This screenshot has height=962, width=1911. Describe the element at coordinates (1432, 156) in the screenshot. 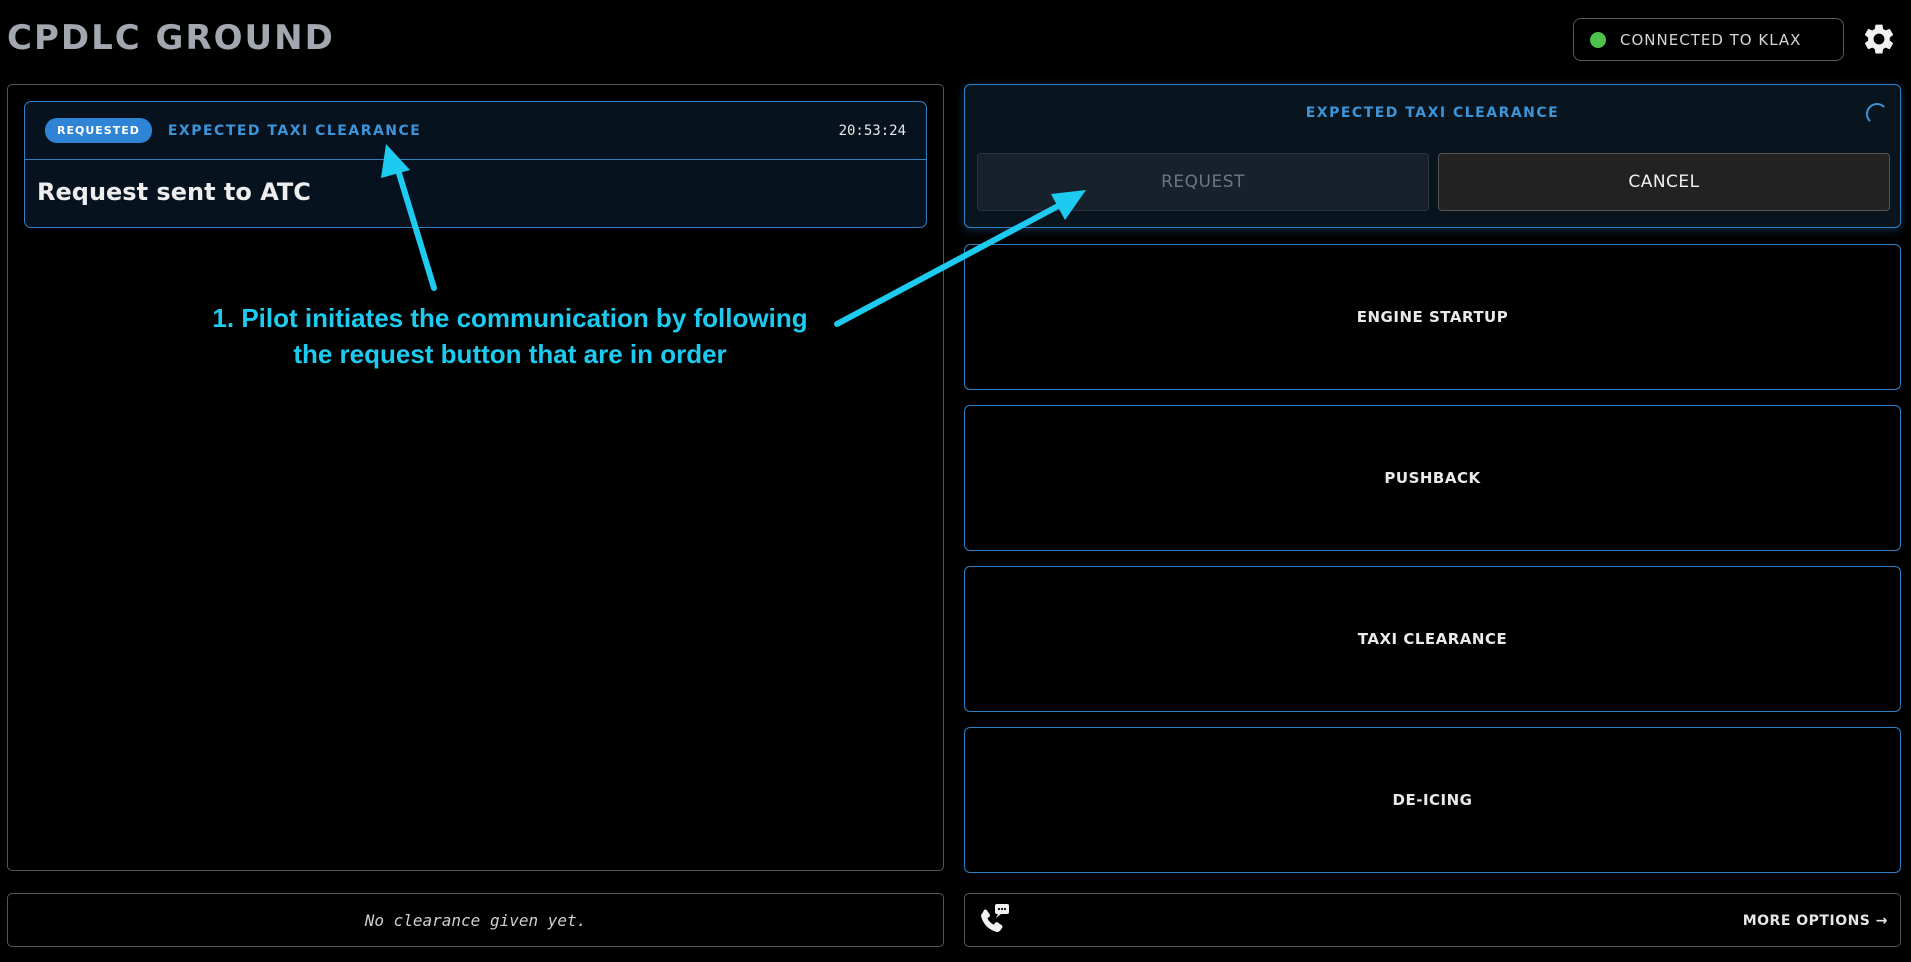

I see `active-request-card: EXPECTED TAXI CLEARANCE REQUEST CANCEL` at that location.